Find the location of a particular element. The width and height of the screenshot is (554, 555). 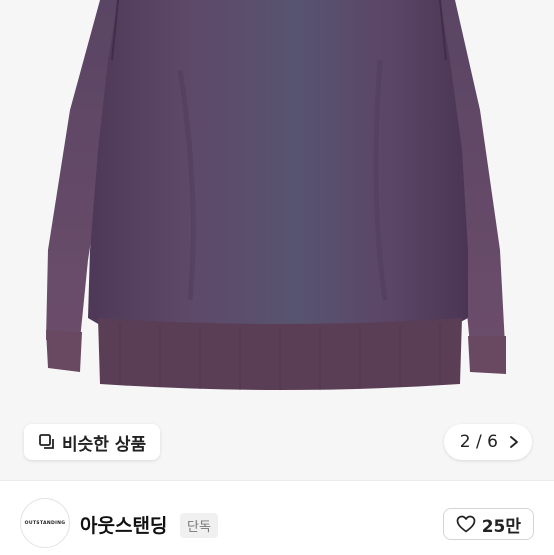

store-logo-avatar: OUTSTANDING is located at coordinates (45, 523).